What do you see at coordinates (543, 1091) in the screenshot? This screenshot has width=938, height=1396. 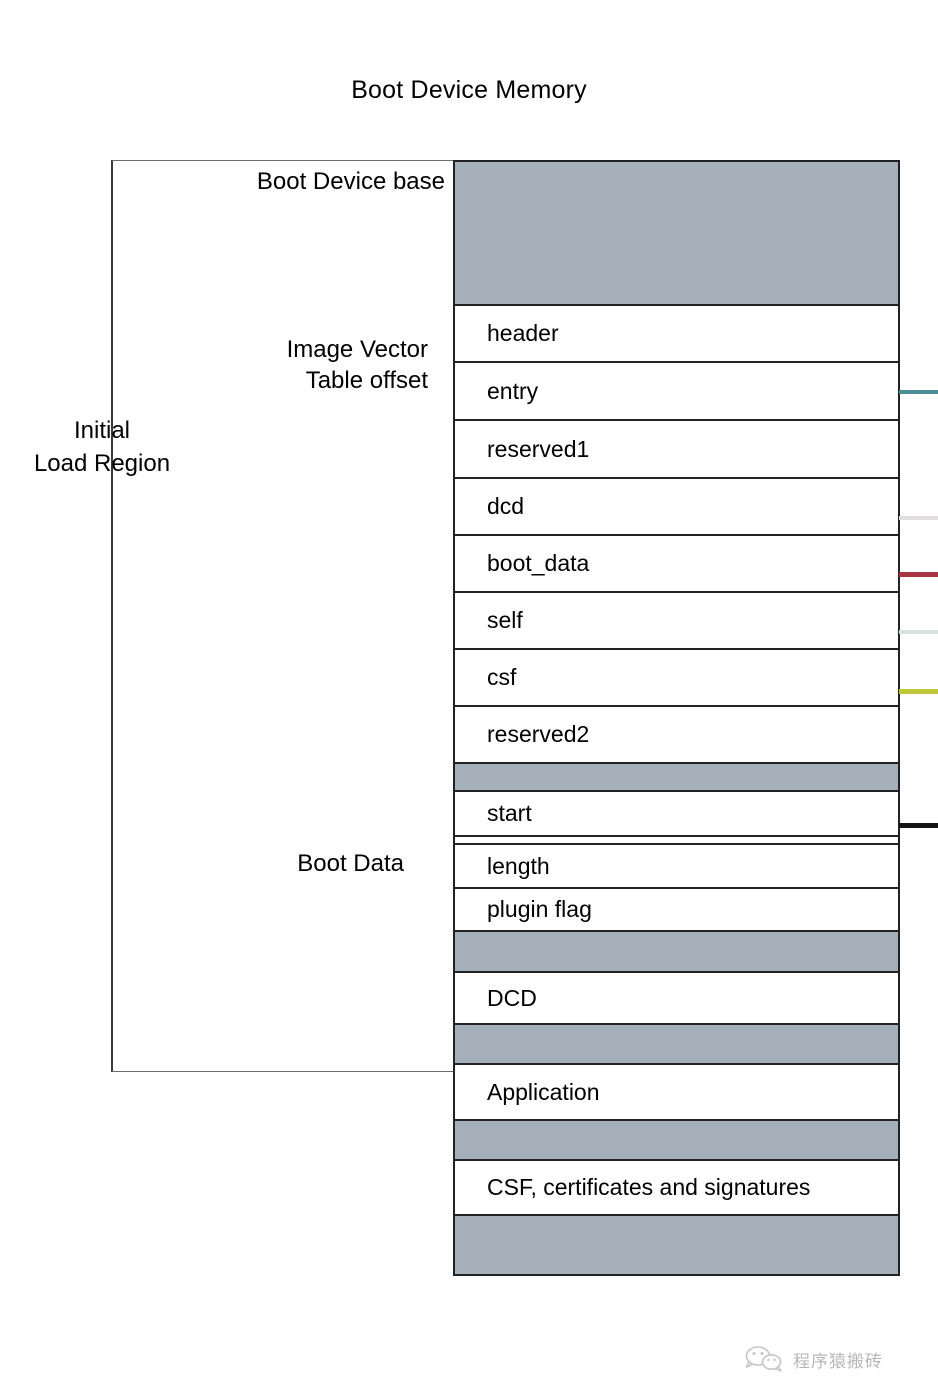 I see `memory-row-label: Application` at bounding box center [543, 1091].